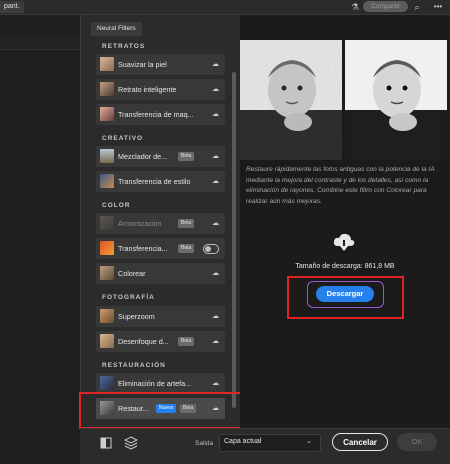  I want to click on filter-item-superzoom: Superzoom ☁, so click(160, 316).